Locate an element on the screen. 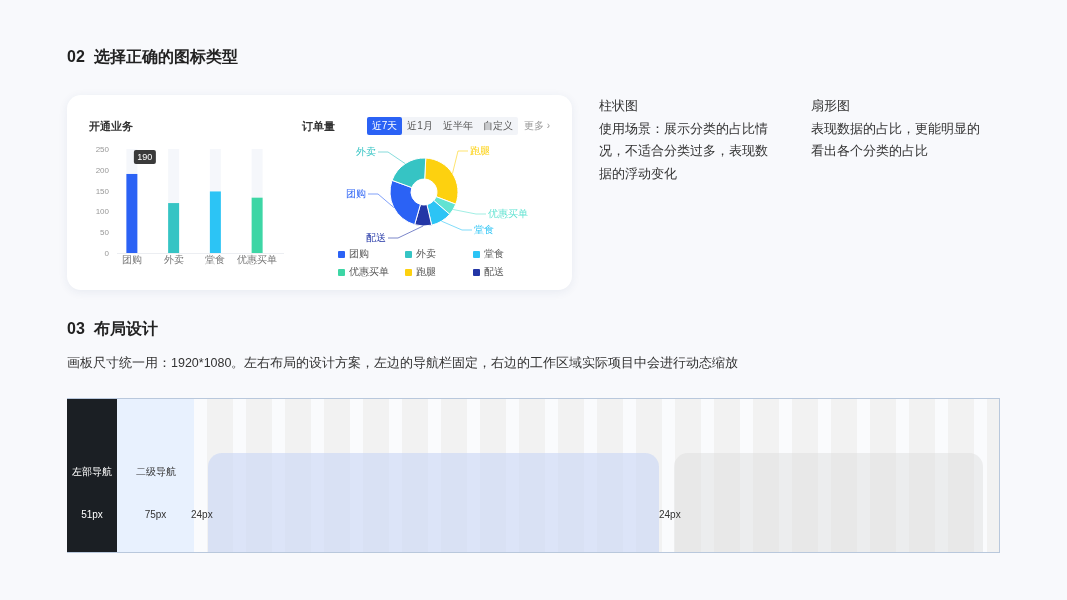  slice-label: 跑腿 is located at coordinates (480, 150).